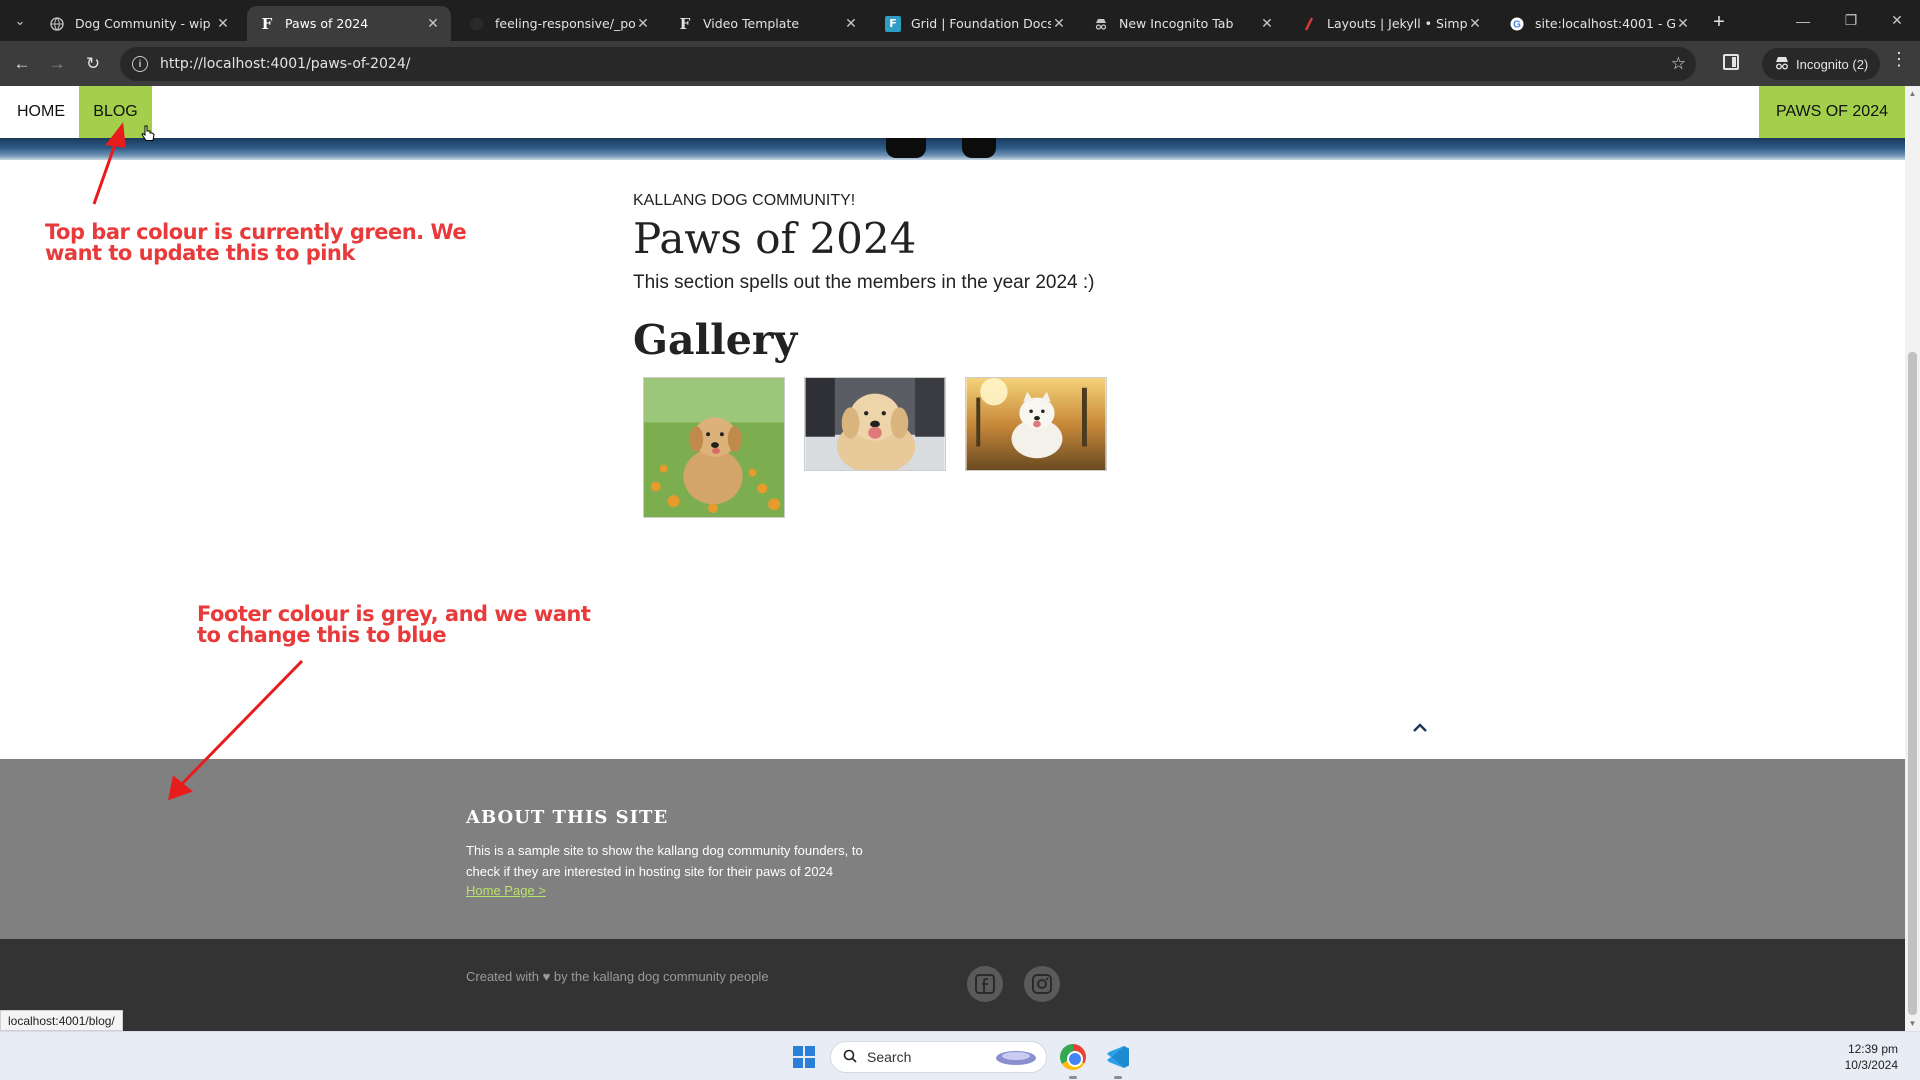 This screenshot has width=1920, height=1080. Describe the element at coordinates (908, 64) in the screenshot. I see `address-bar: i http://localhost:4001/paws-of-2024/ ☆` at that location.